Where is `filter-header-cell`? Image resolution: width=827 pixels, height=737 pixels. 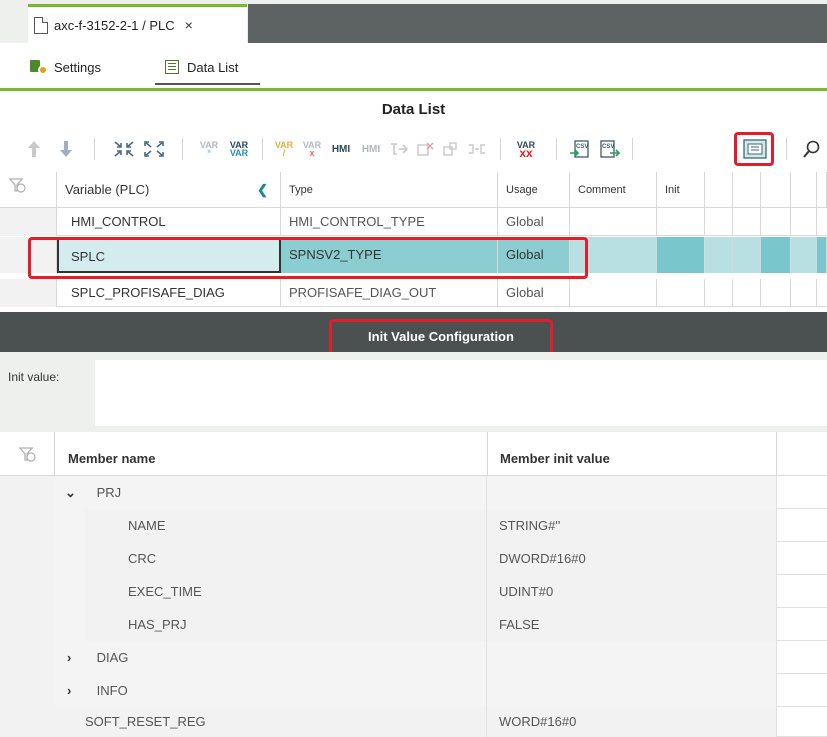
filter-header-cell is located at coordinates (28, 190).